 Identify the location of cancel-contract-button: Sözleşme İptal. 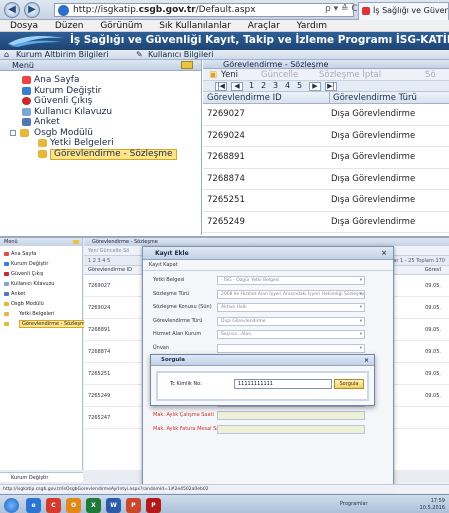
(350, 75).